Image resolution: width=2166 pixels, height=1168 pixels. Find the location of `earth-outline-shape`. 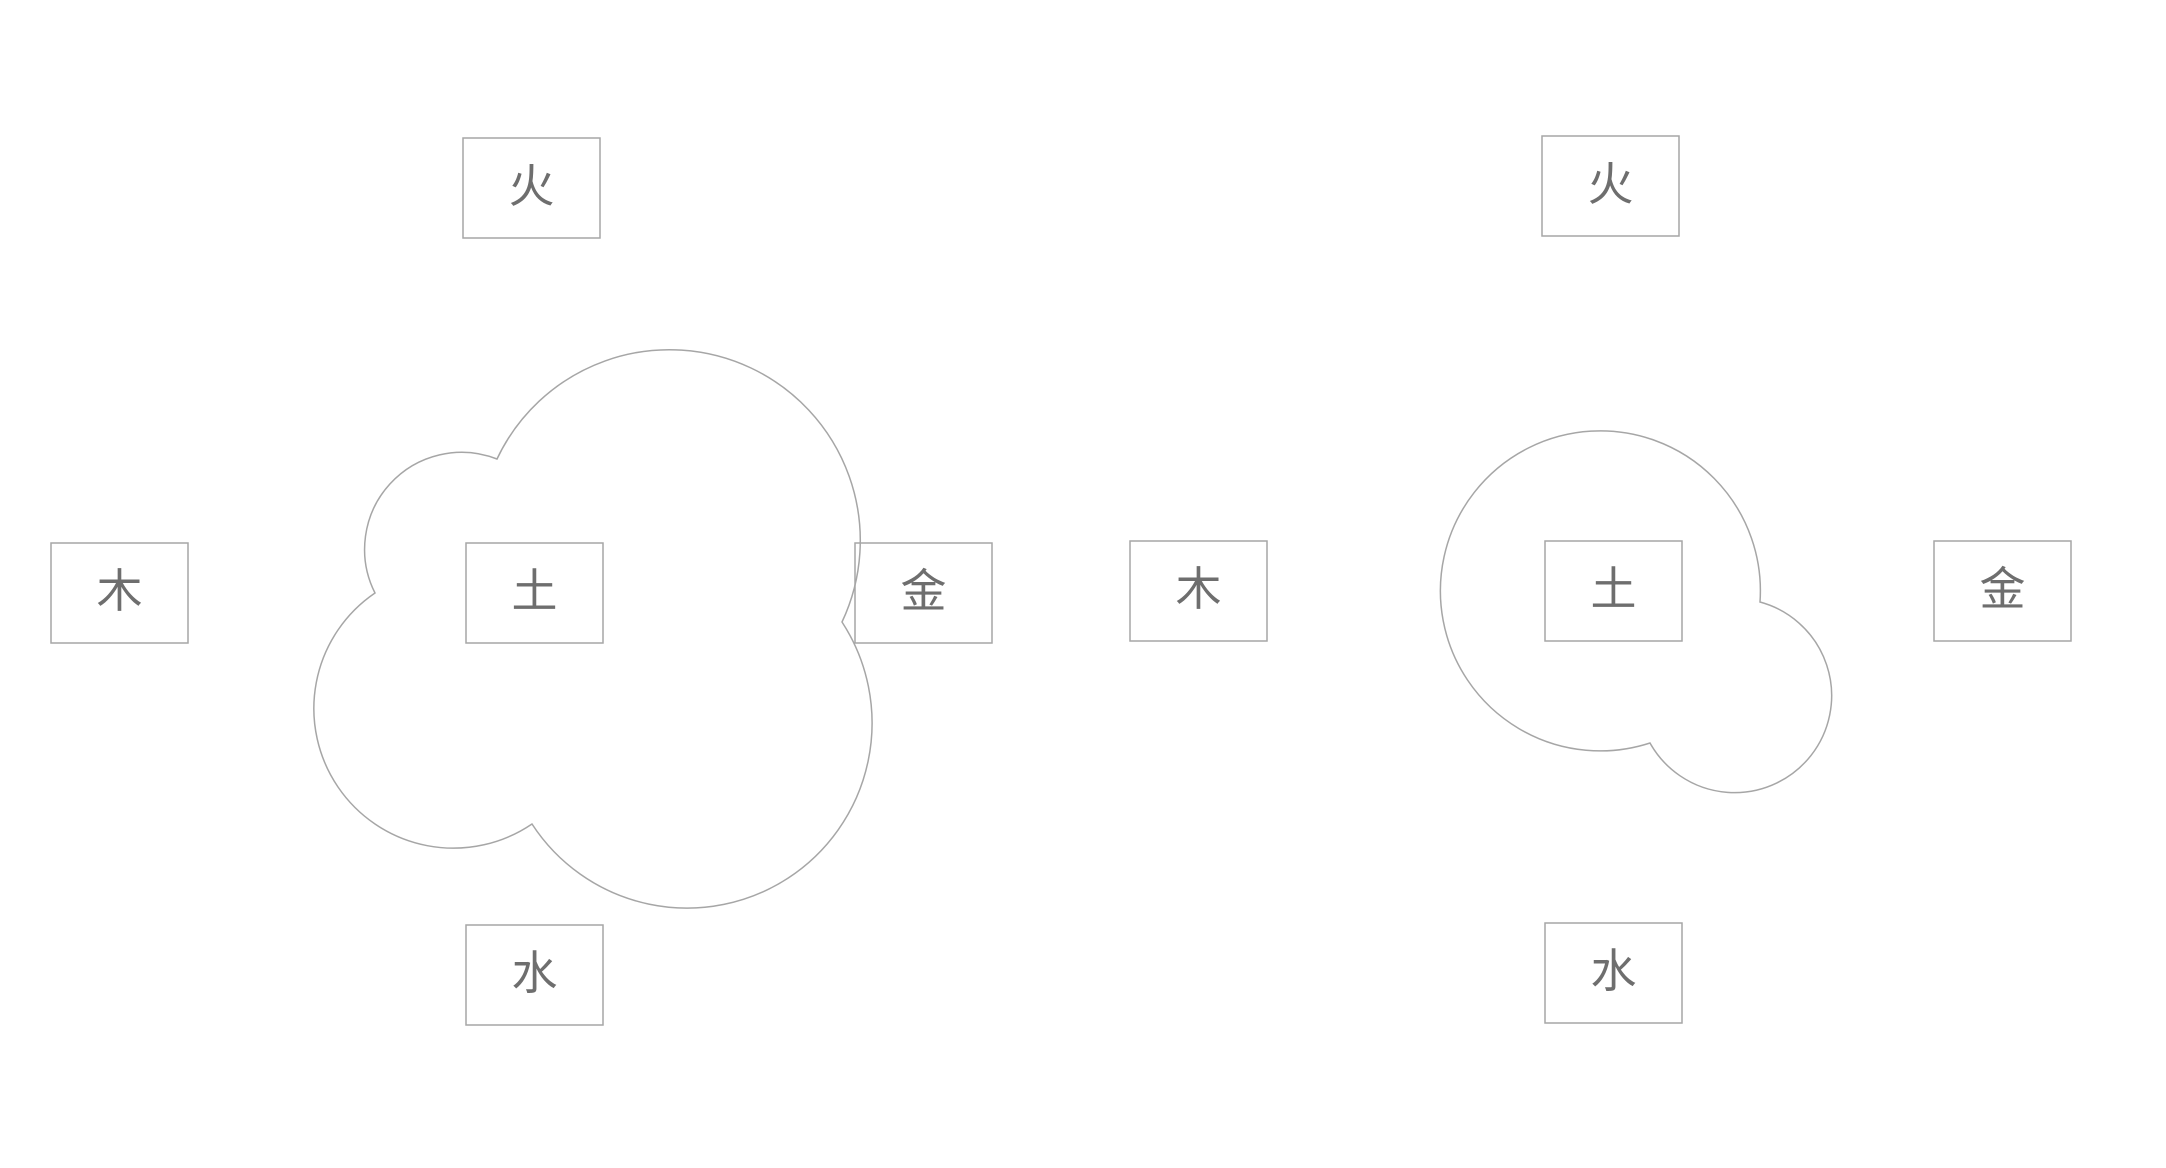

earth-outline-shape is located at coordinates (593, 628).